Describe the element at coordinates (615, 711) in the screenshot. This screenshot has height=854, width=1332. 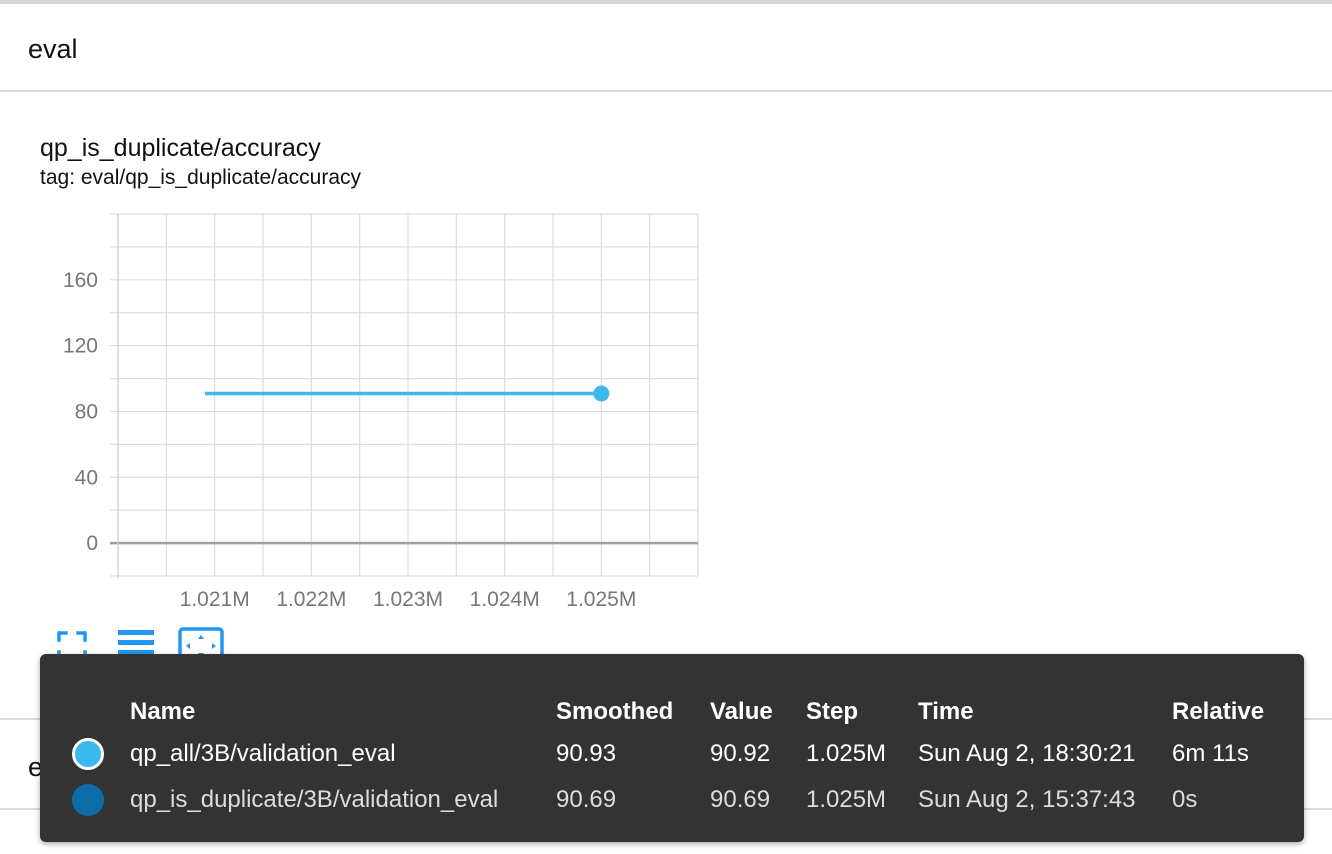
I see `header-smoothed: Smoothed` at that location.